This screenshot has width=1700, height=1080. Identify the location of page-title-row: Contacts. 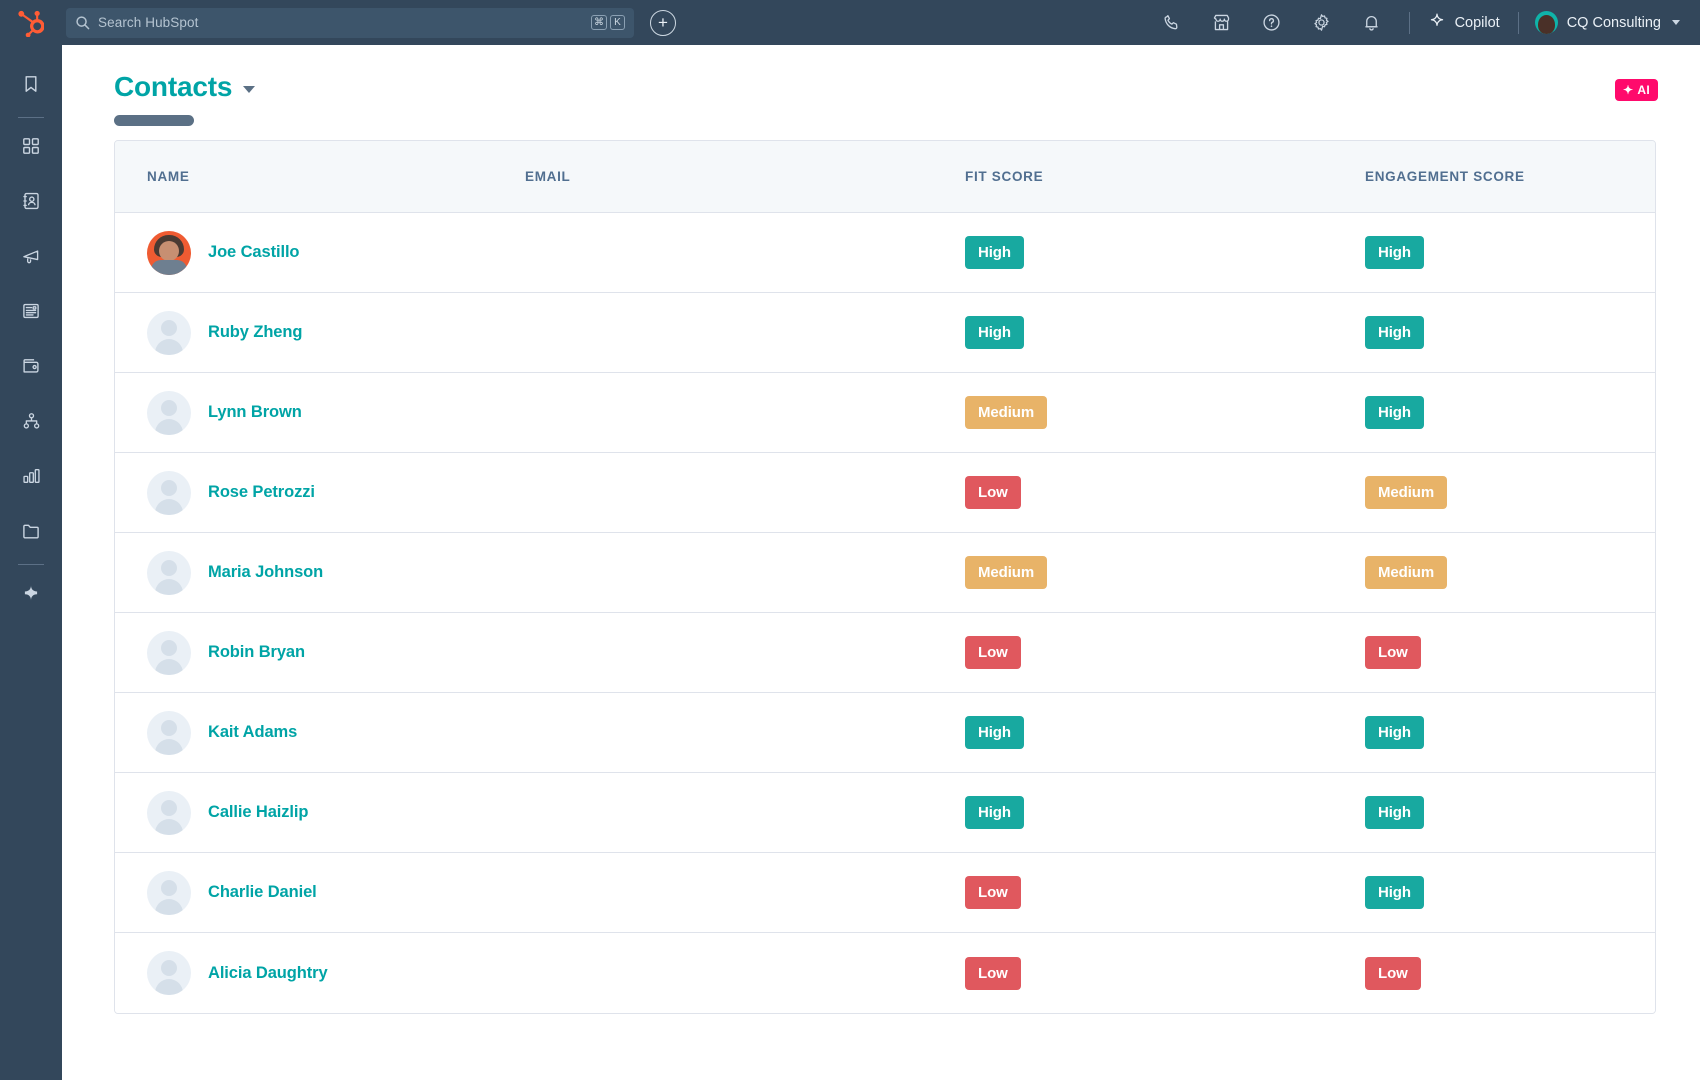
(907, 87).